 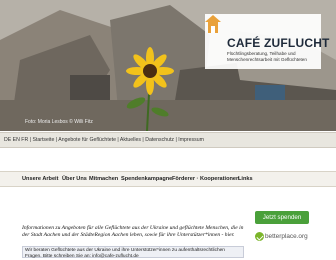 I want to click on nav-item-ueber-uns: Über Uns, so click(x=74, y=179).